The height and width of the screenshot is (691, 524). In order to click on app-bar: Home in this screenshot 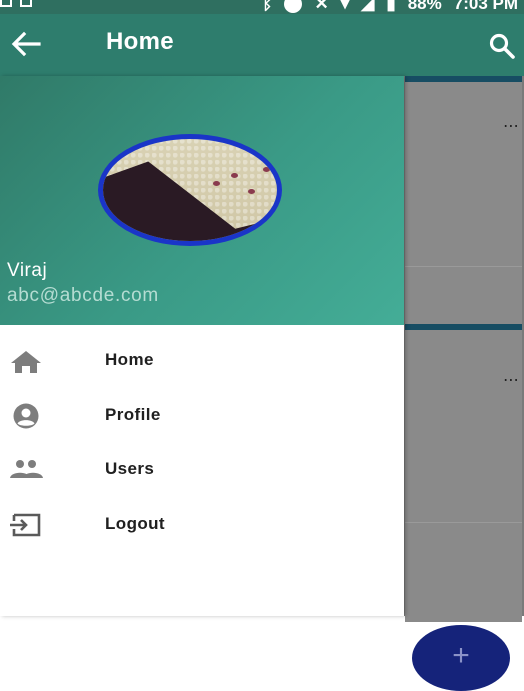, I will do `click(262, 45)`.